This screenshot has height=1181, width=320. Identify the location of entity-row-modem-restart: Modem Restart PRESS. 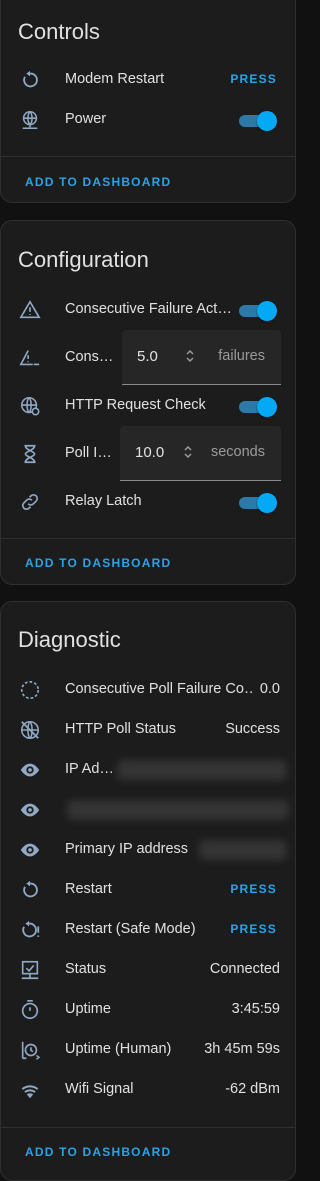
(148, 80).